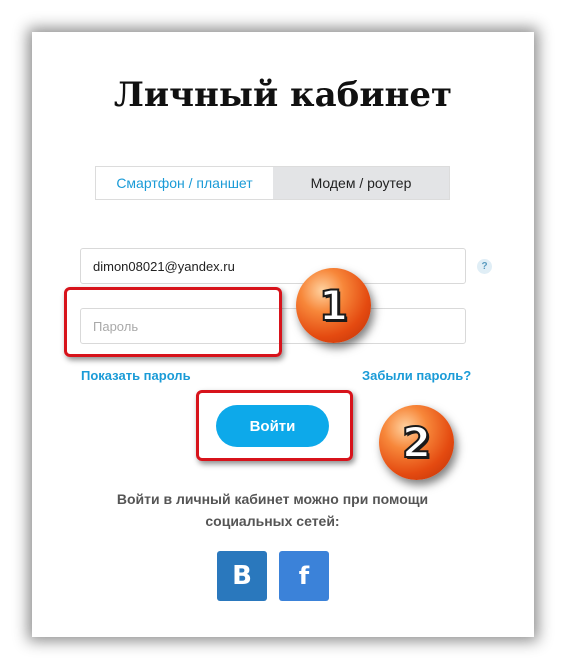 The height and width of the screenshot is (670, 567). I want to click on tab-smartphone-tablet: Смартфон / планшет, so click(184, 183).